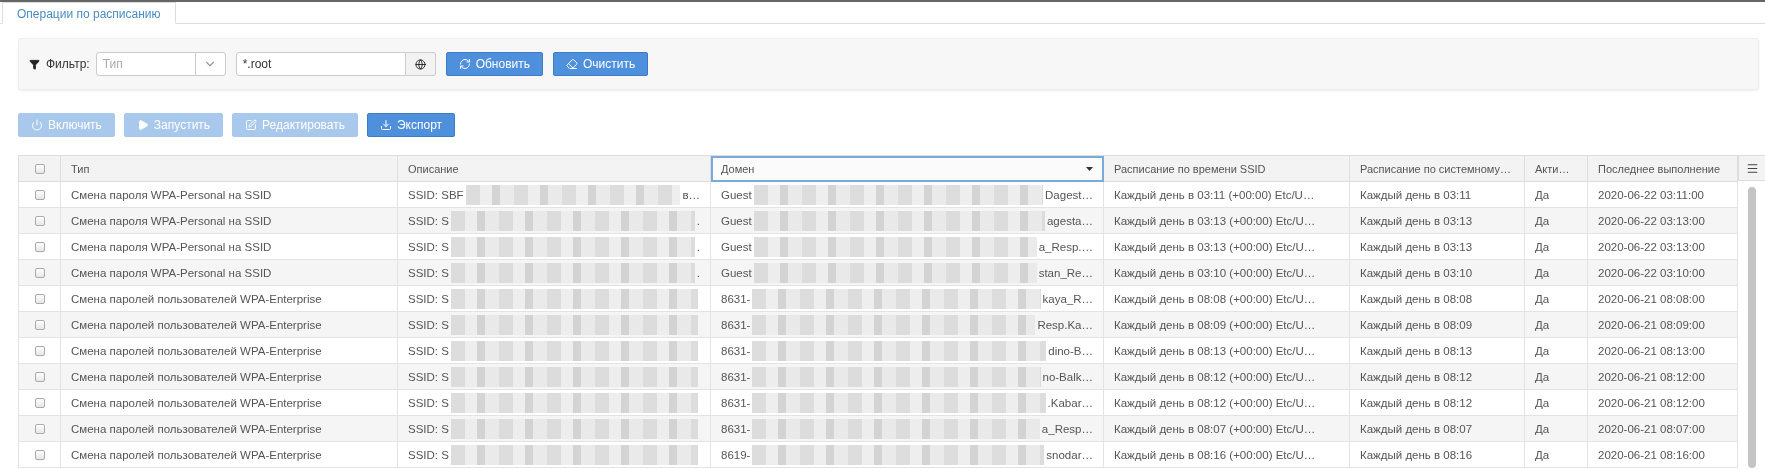 Image resolution: width=1765 pixels, height=470 pixels. Describe the element at coordinates (1662, 350) in the screenshot. I see `table-cell: 2020-06-21 08:13:00` at that location.